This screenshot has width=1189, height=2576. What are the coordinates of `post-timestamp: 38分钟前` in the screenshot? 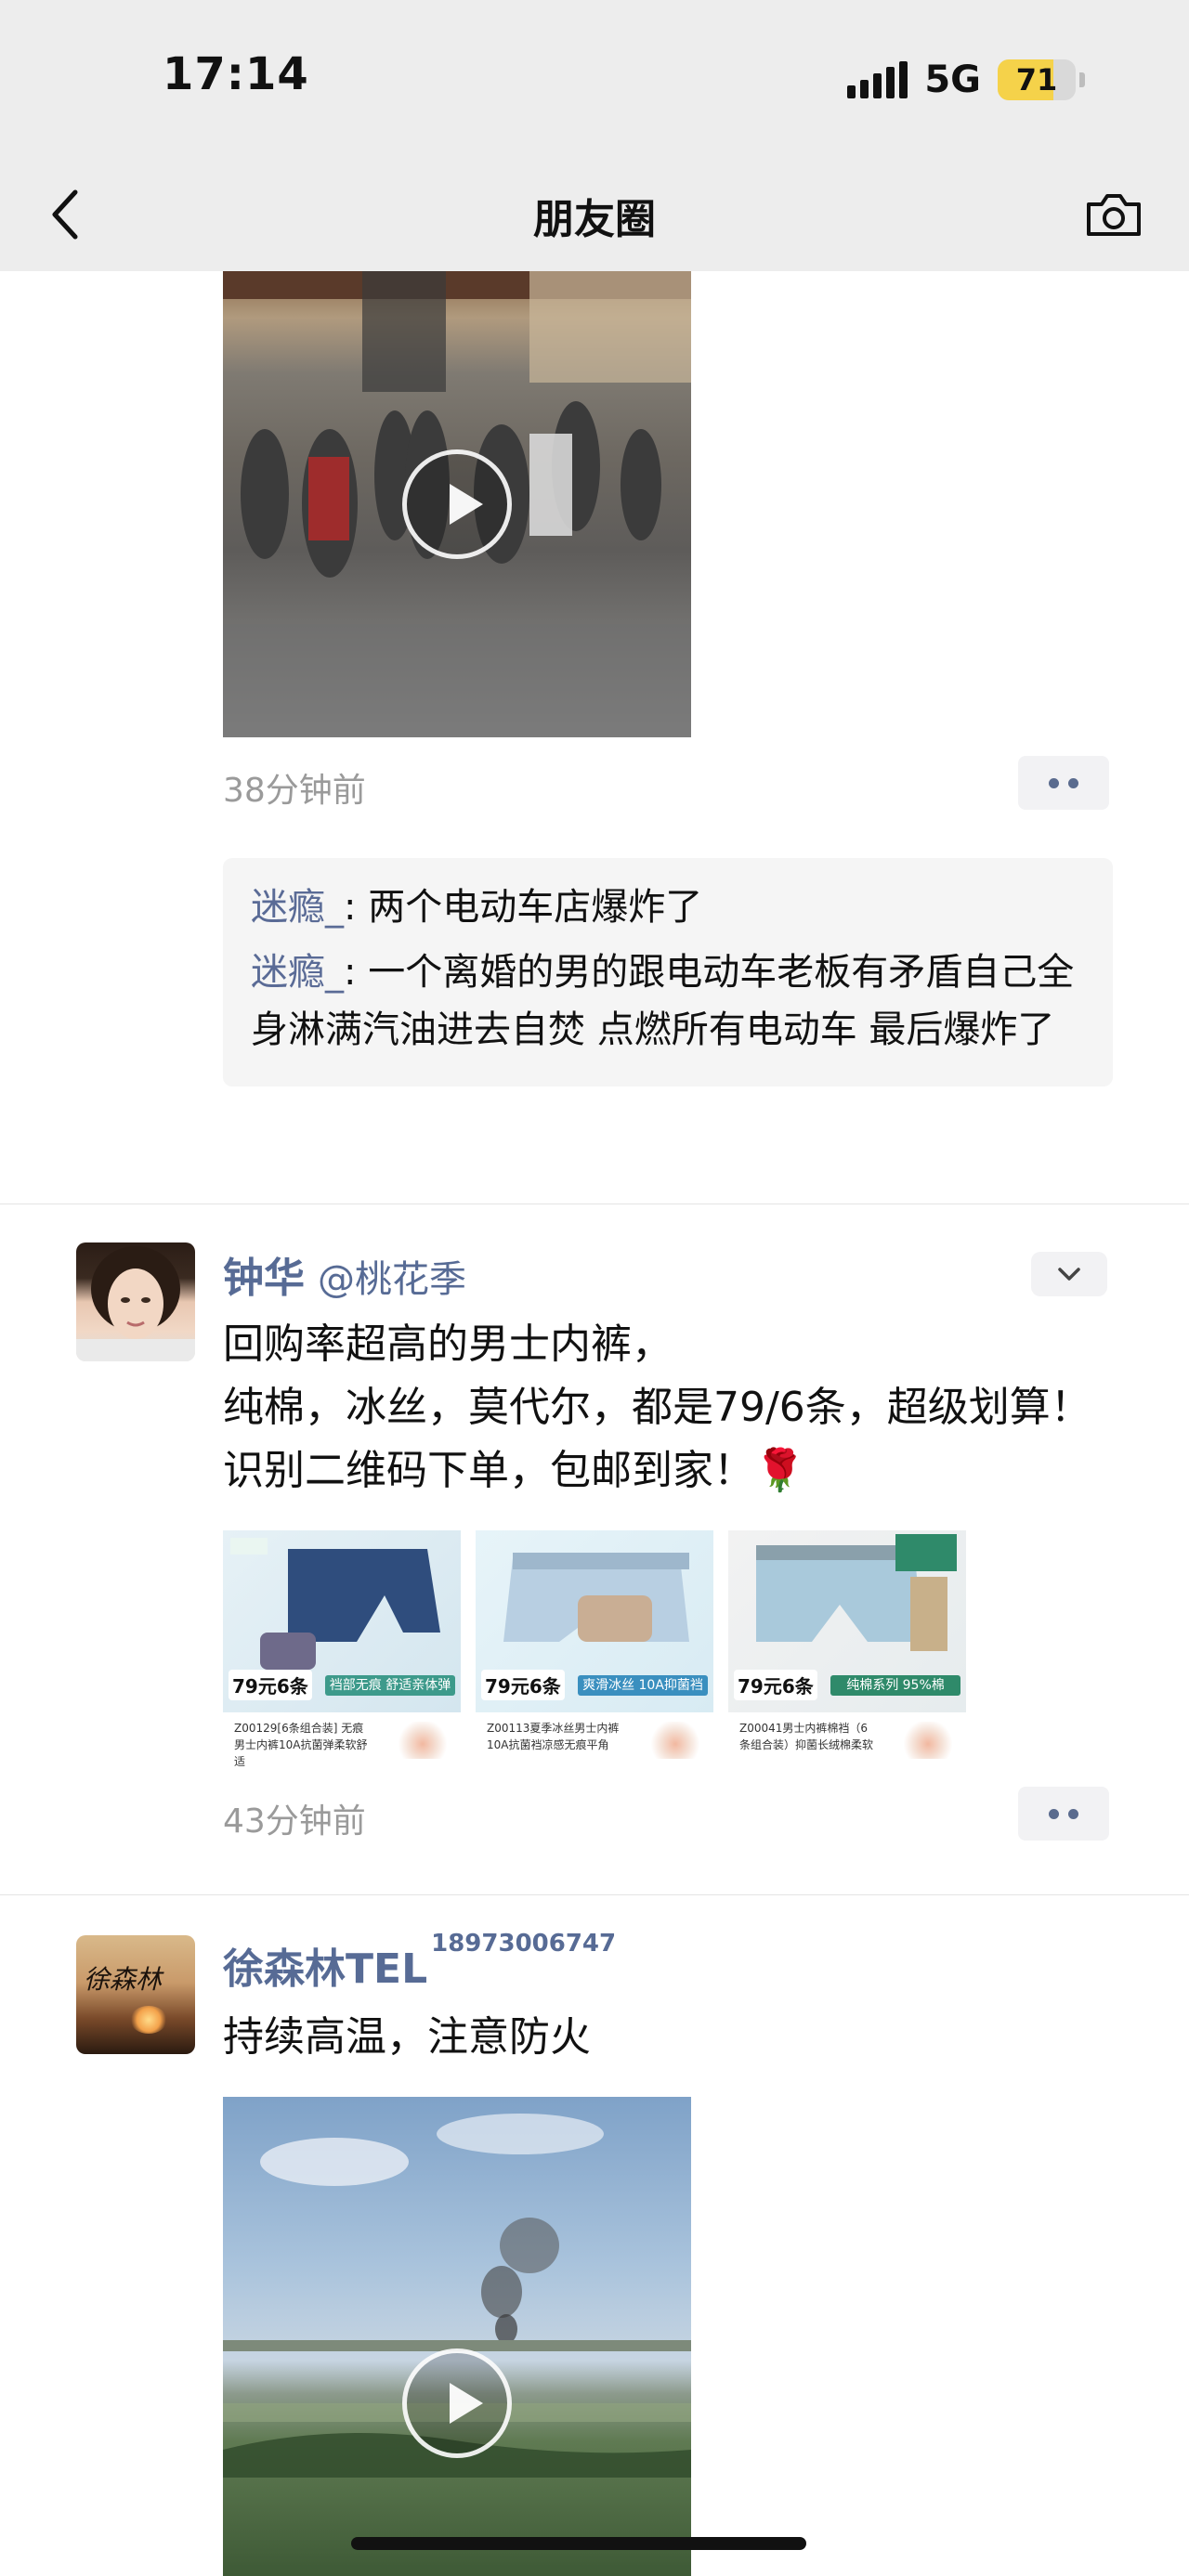 It's located at (295, 791).